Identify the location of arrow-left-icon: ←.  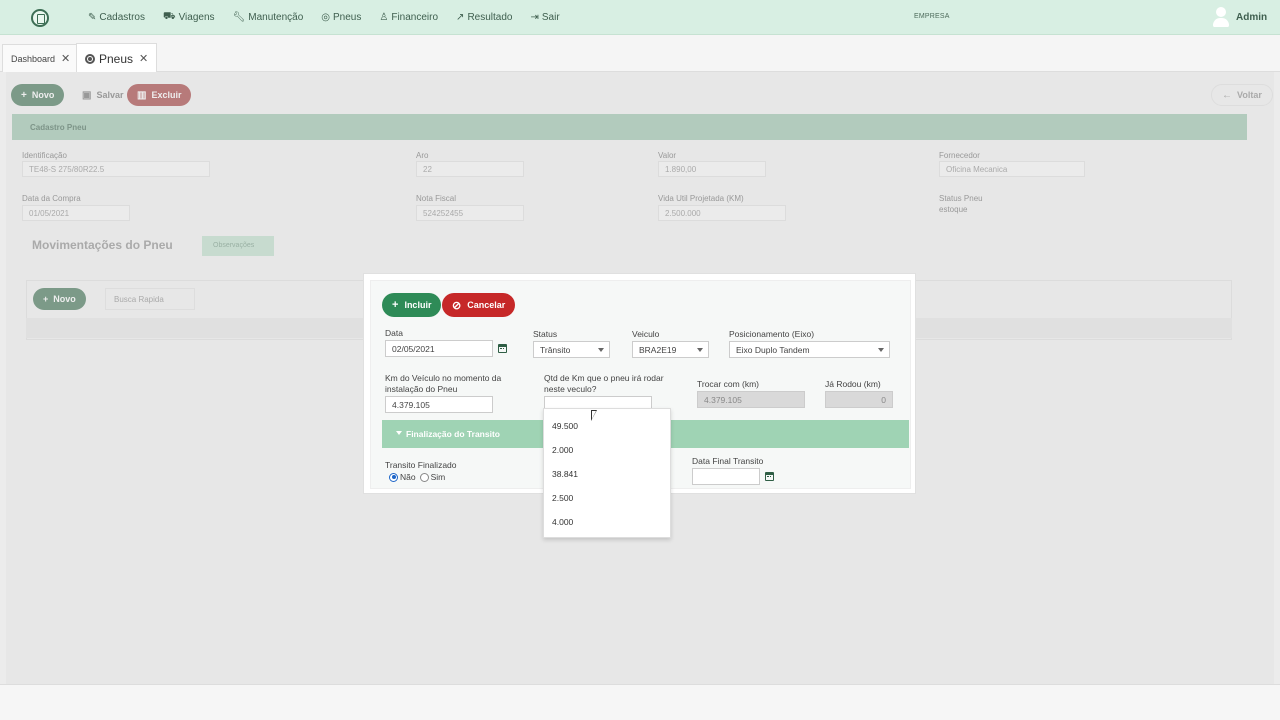
(1227, 95).